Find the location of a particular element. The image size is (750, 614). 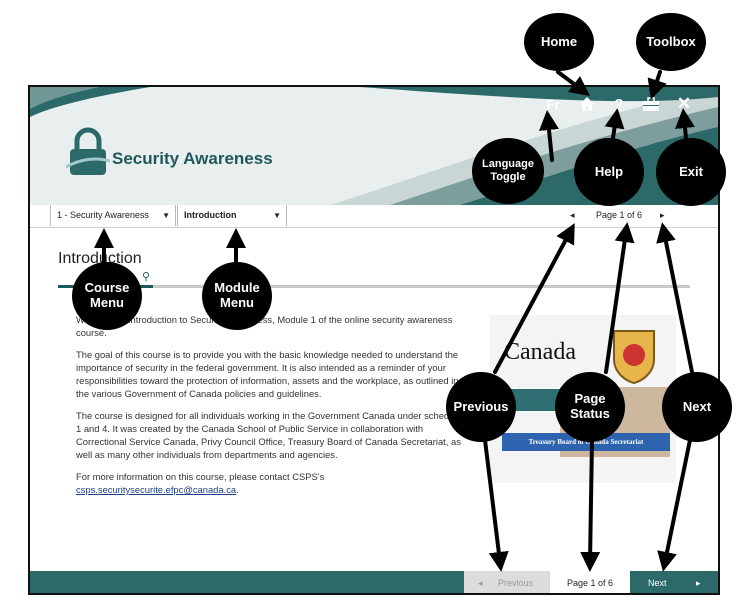

callout-course-line1: Course is located at coordinates (107, 288).